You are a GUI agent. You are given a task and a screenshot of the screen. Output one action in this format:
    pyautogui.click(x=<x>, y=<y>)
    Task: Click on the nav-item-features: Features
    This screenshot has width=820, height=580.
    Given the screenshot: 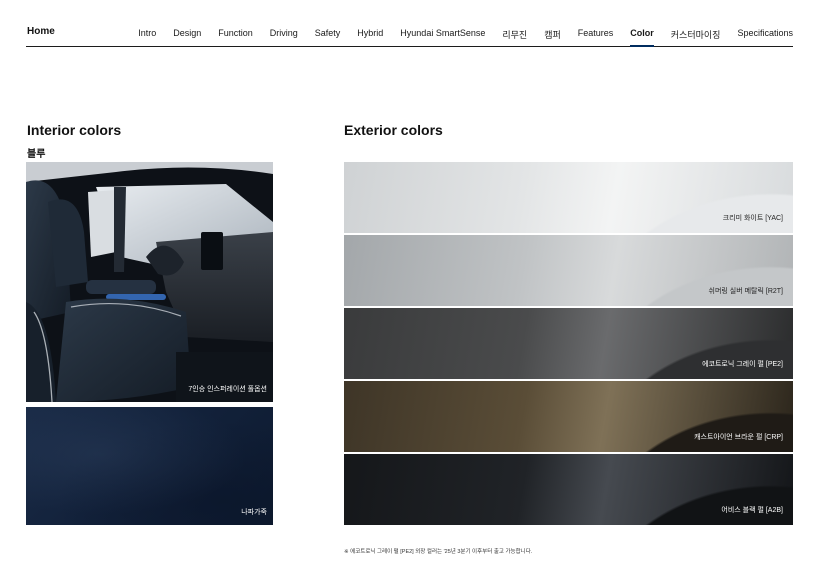 What is the action you would take?
    pyautogui.click(x=596, y=37)
    